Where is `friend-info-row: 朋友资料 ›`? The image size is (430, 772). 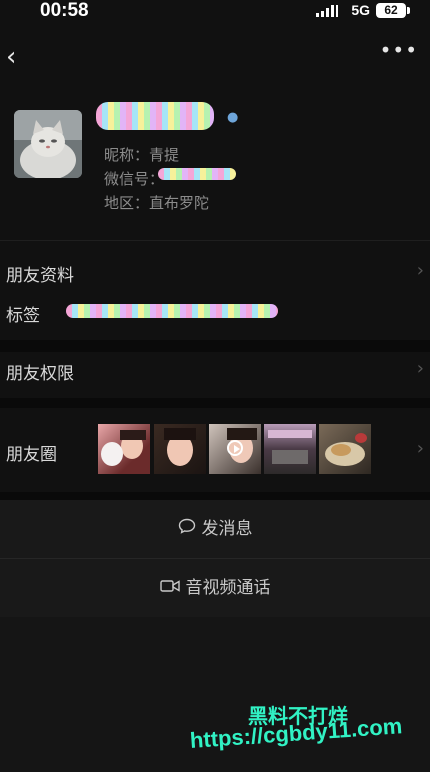
friend-info-row: 朋友资料 › is located at coordinates (215, 272).